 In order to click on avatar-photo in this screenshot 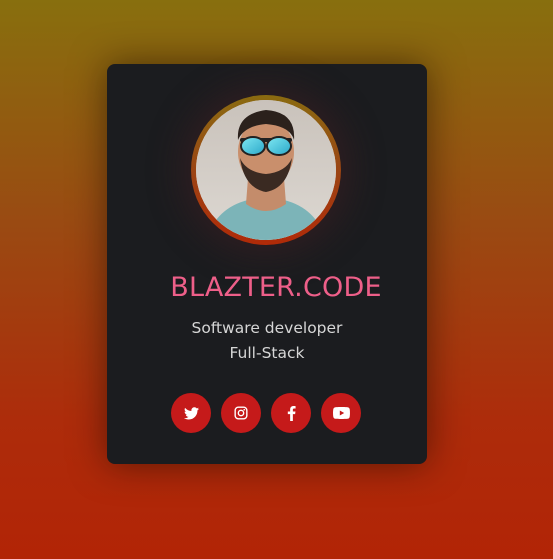, I will do `click(266, 170)`.